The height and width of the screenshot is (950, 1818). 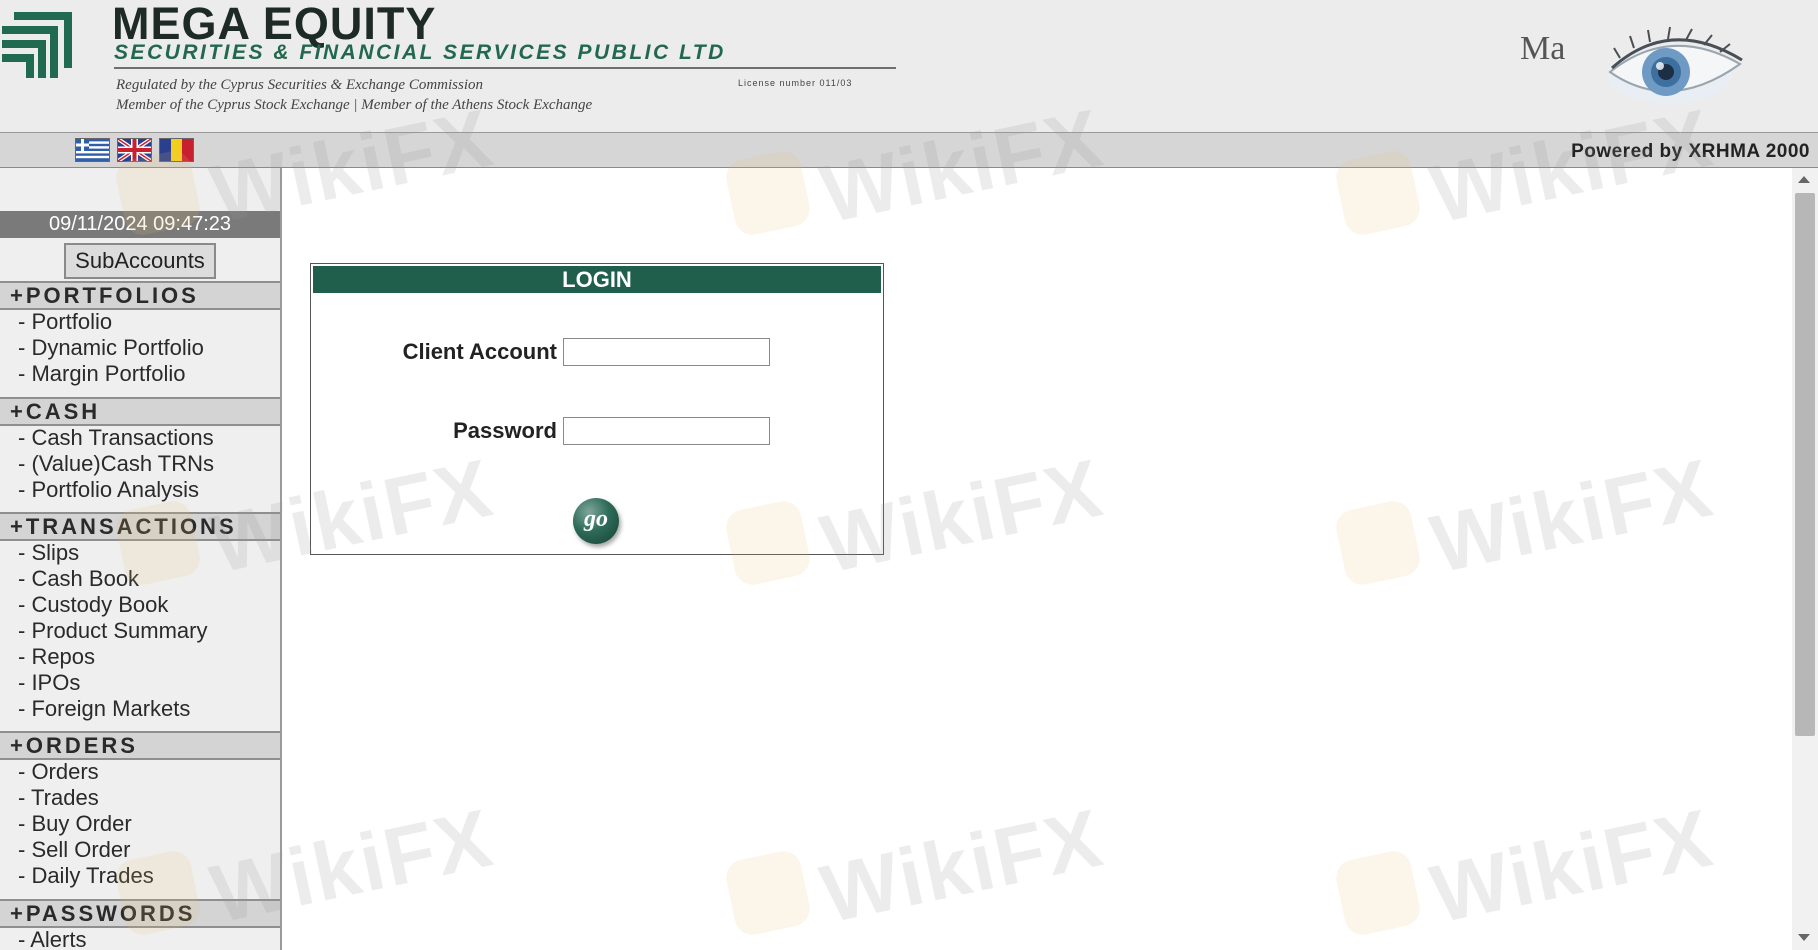 I want to click on nav-sell-order: - Sell Order, so click(x=74, y=850).